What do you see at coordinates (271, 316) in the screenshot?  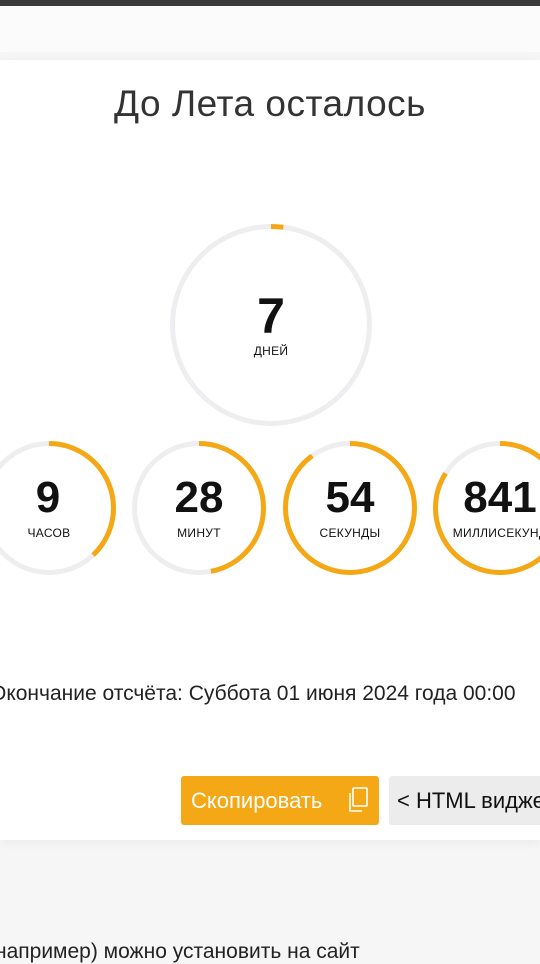 I see `days-value: 7` at bounding box center [271, 316].